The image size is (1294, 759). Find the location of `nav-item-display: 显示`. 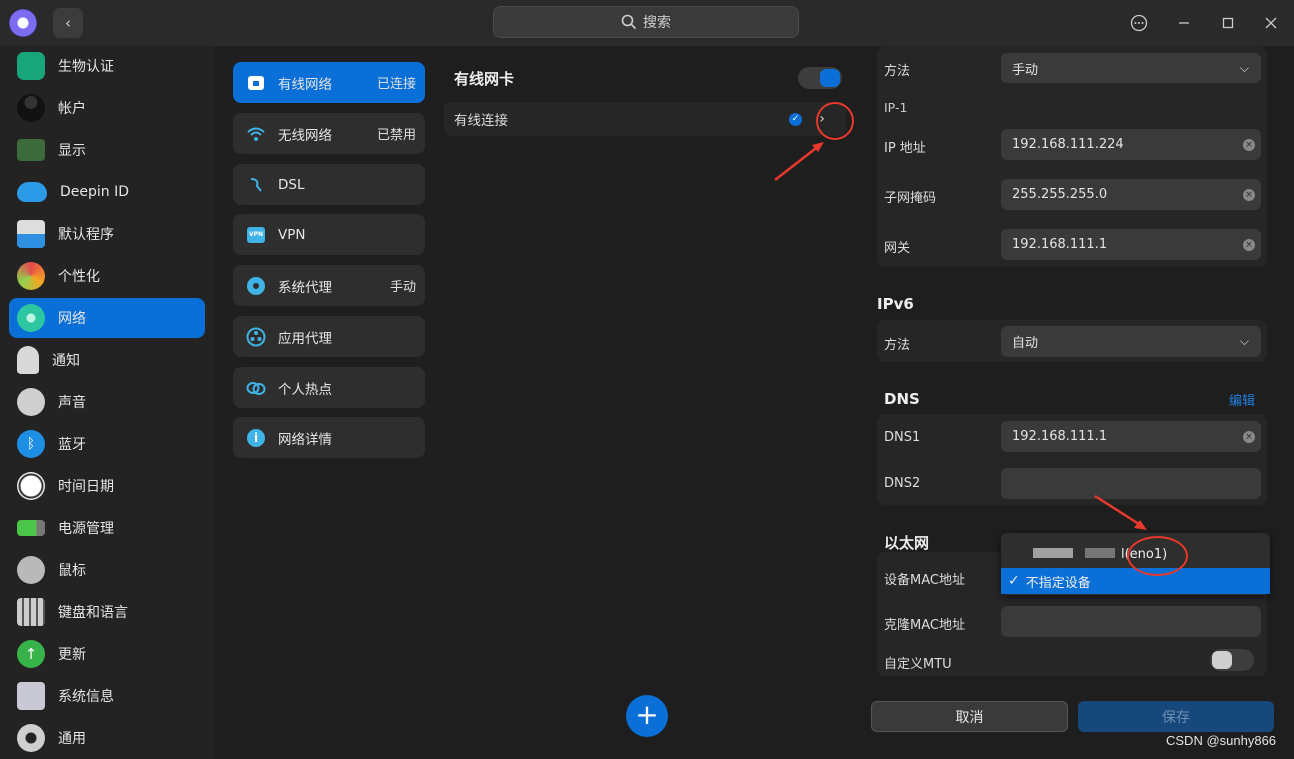

nav-item-display: 显示 is located at coordinates (107, 150).